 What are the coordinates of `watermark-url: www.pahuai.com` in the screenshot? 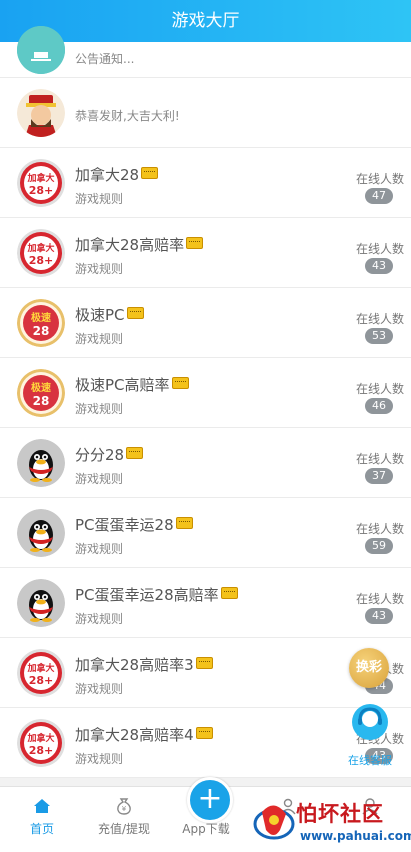 It's located at (355, 836).